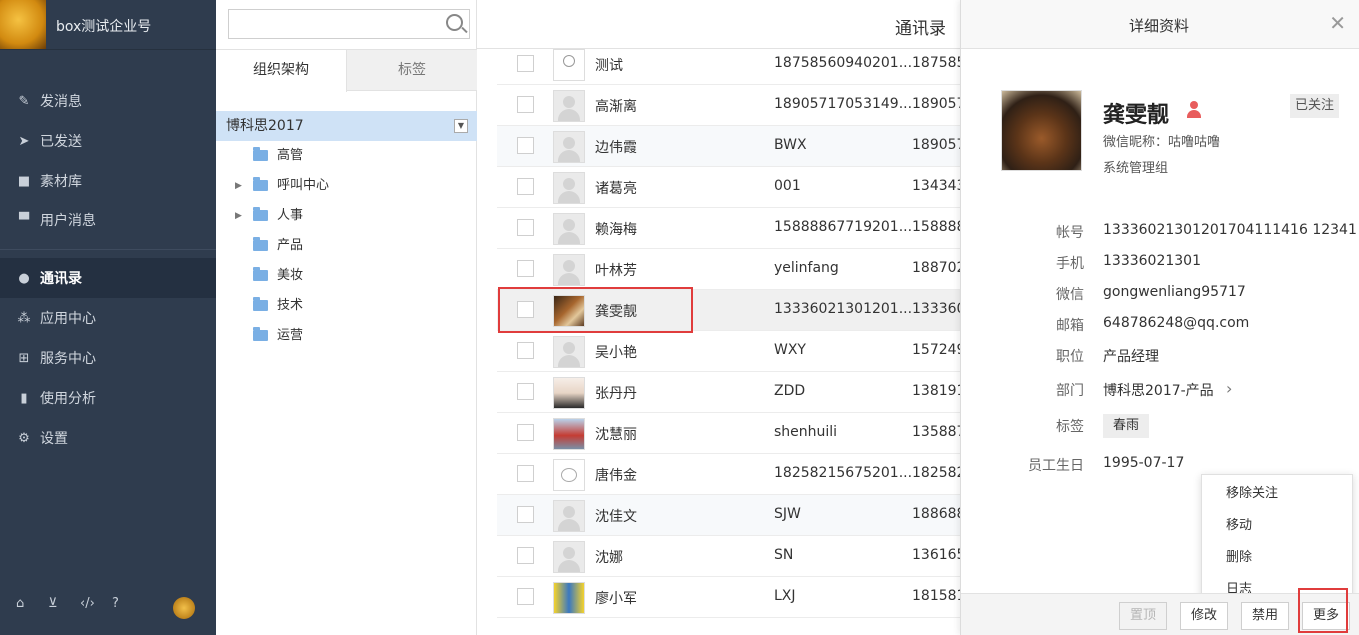  Describe the element at coordinates (920, 29) in the screenshot. I see `page-title: 通讯录` at that location.